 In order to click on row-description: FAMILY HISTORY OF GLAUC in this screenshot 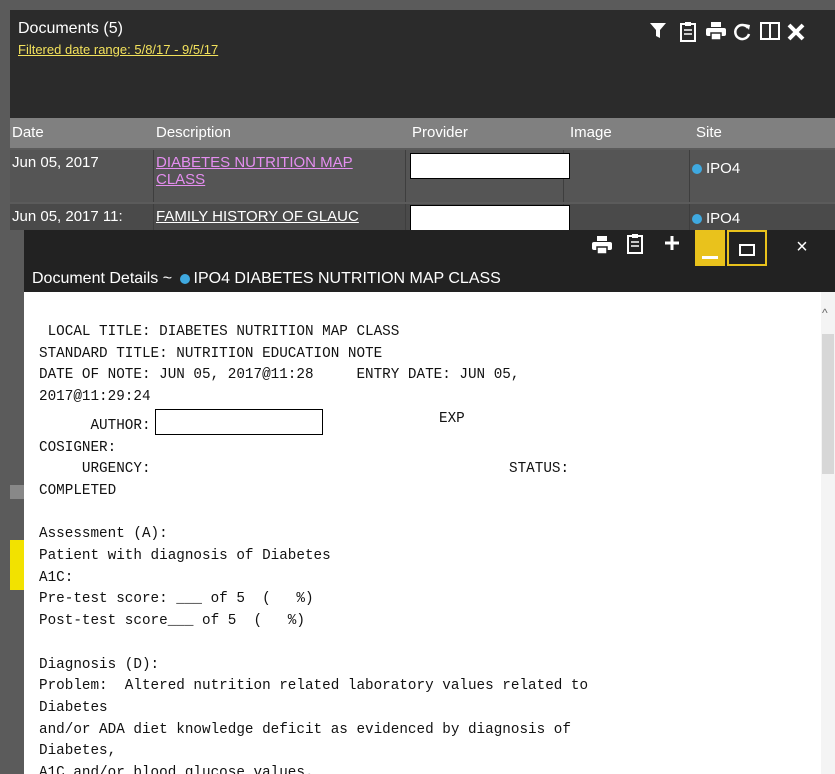, I will do `click(280, 217)`.